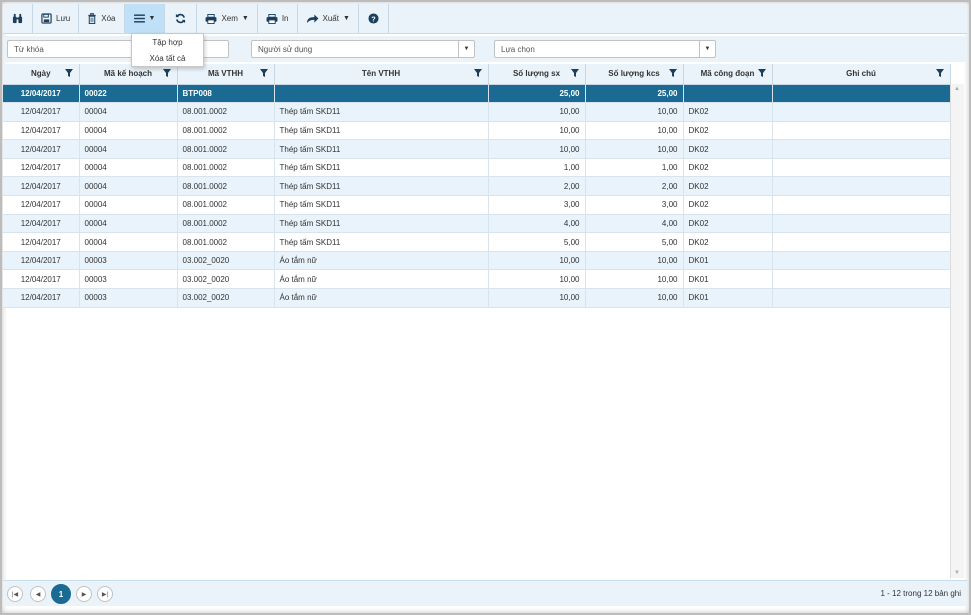 The width and height of the screenshot is (971, 615). I want to click on prev-page-button: ◀, so click(38, 594).